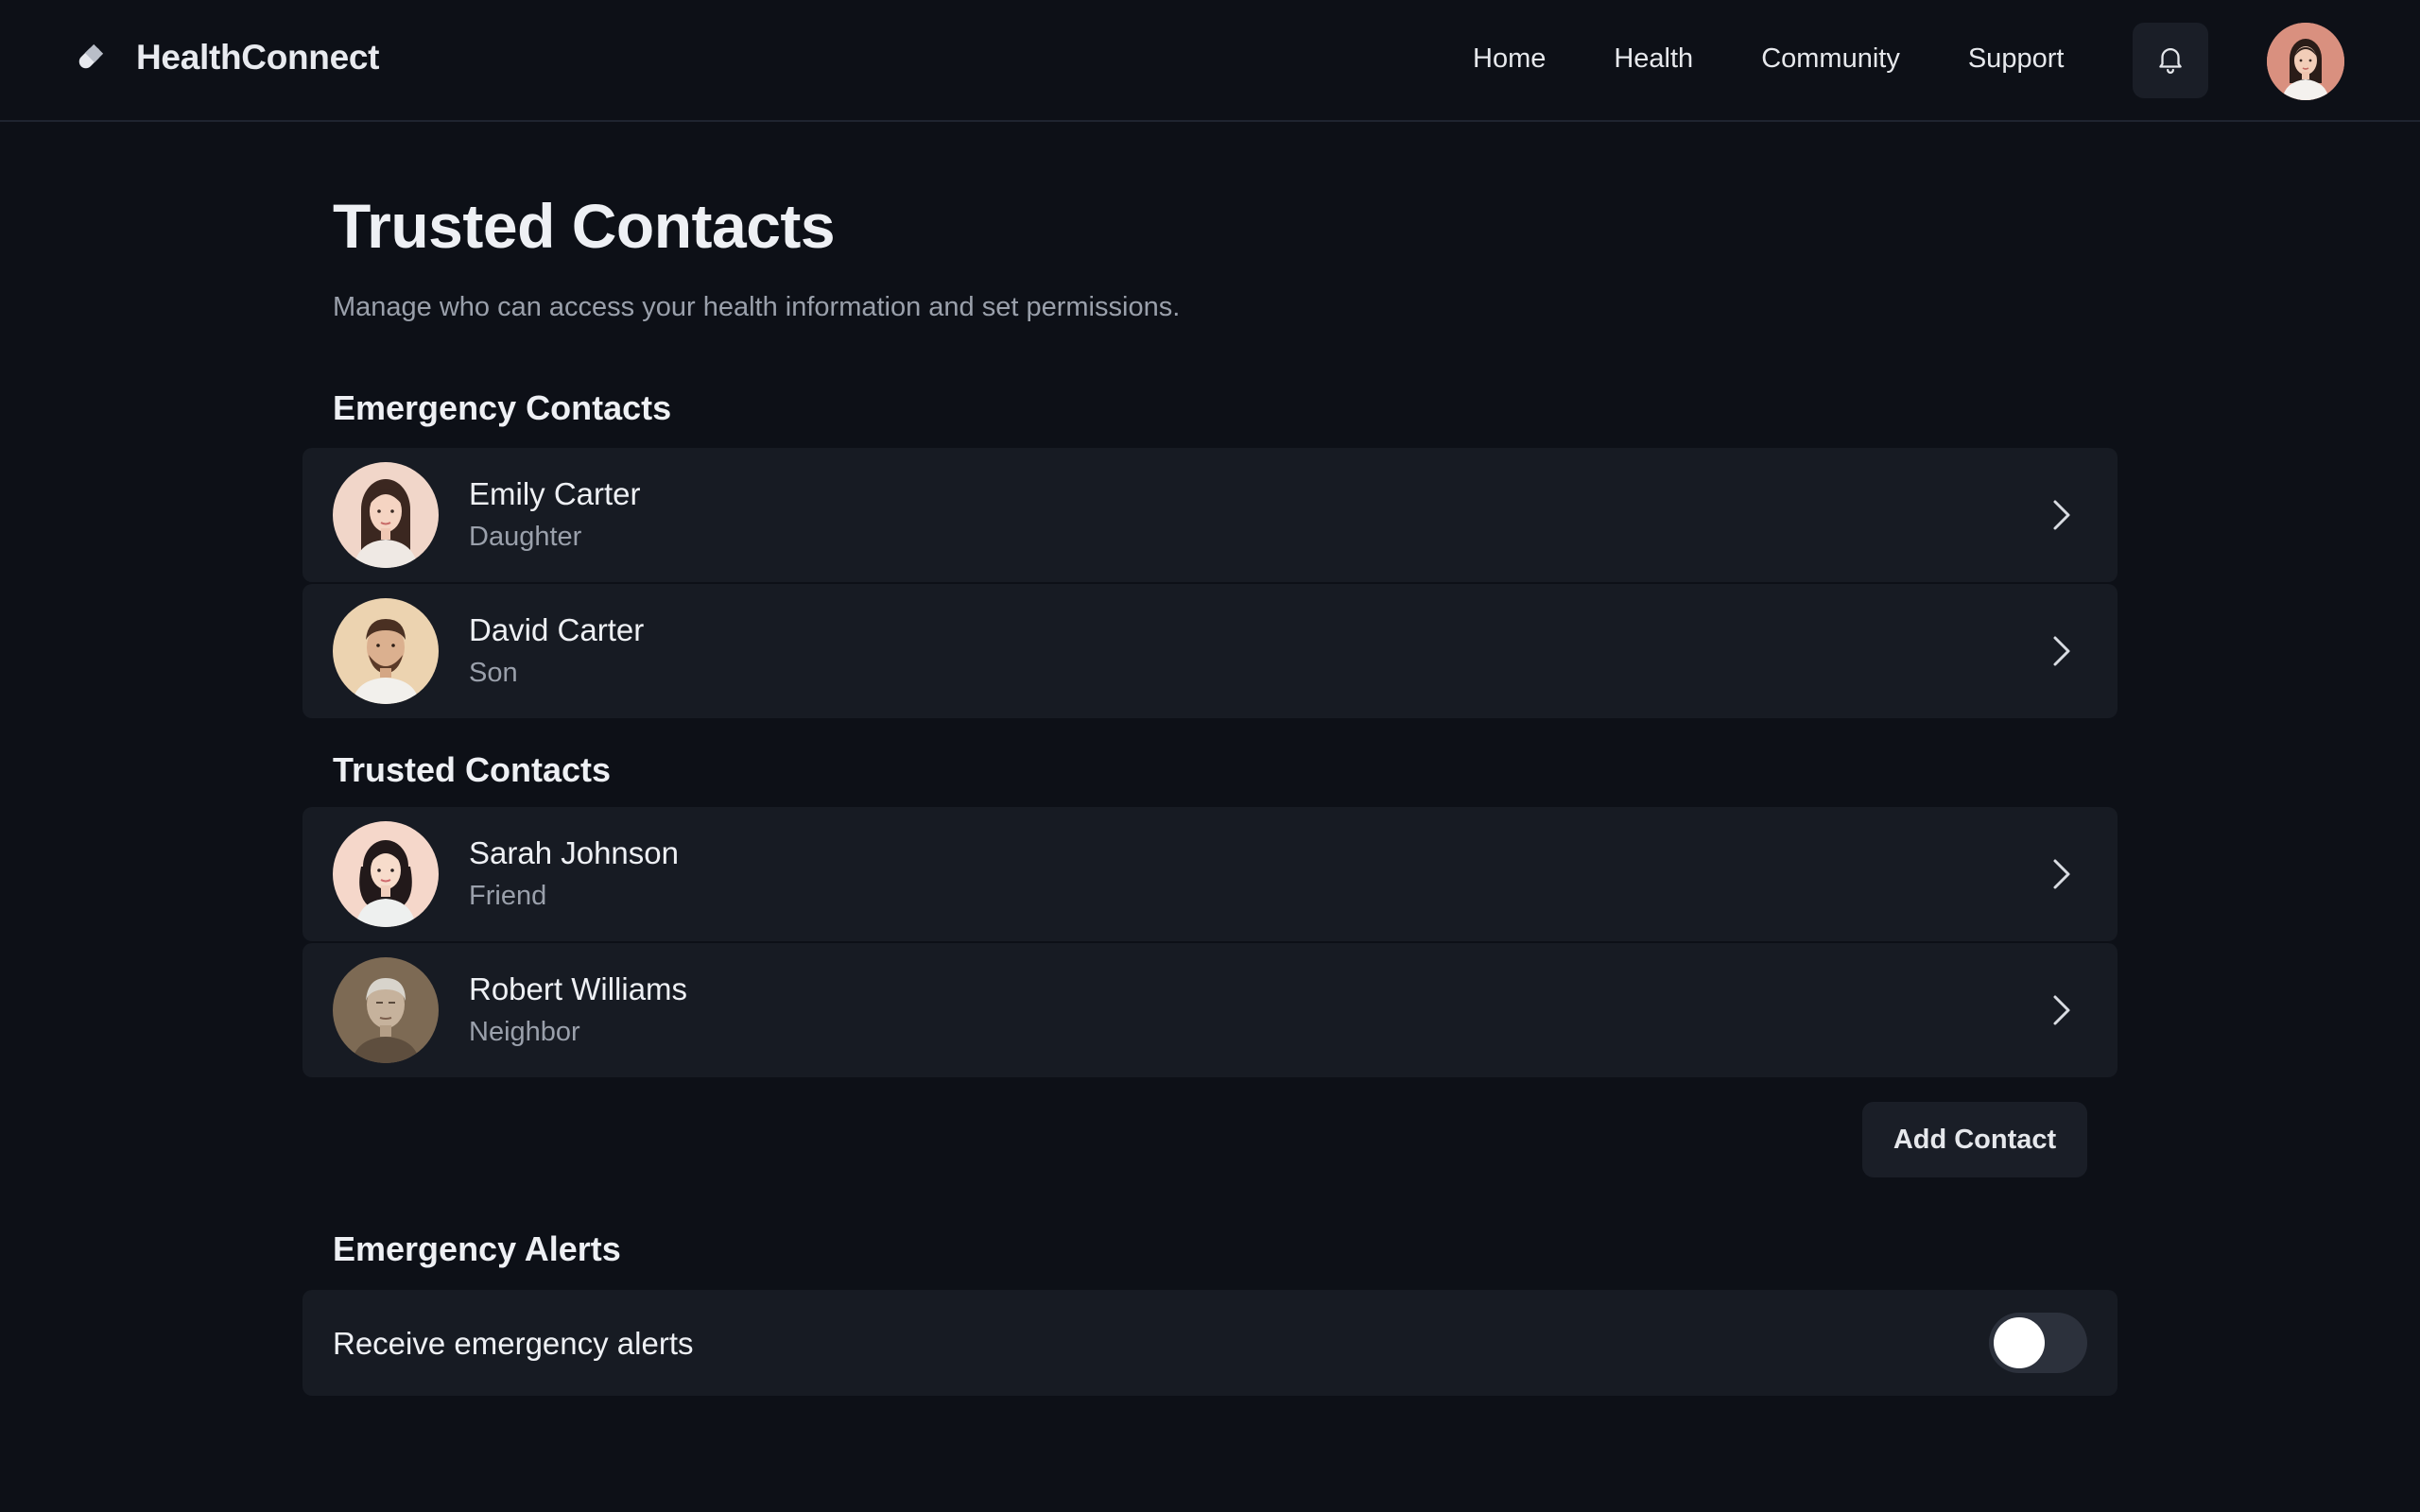 This screenshot has width=2420, height=1512. Describe the element at coordinates (1509, 59) in the screenshot. I see `nav-home: Home` at that location.